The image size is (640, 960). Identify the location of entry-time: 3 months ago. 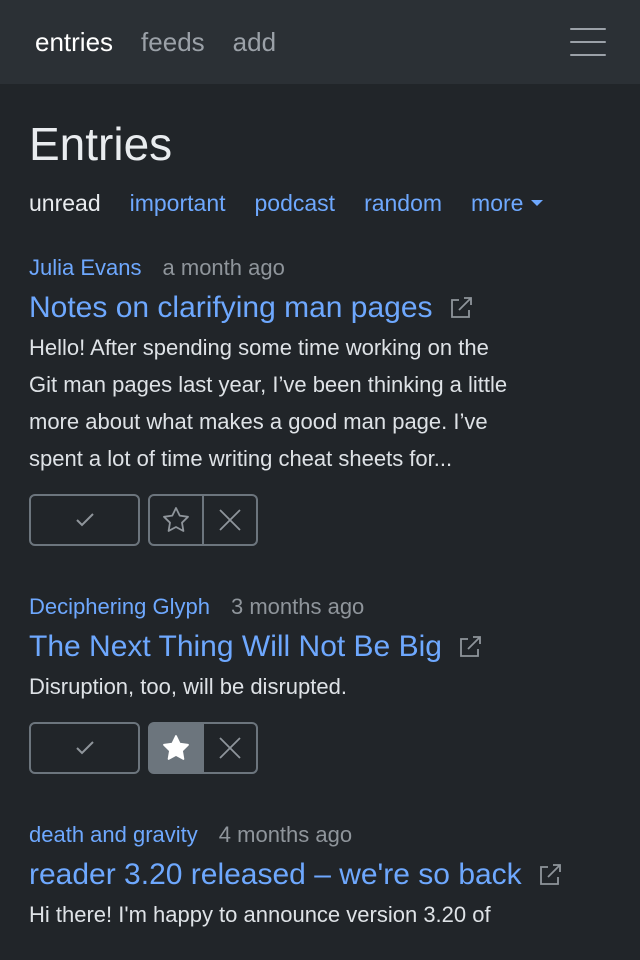
(297, 606).